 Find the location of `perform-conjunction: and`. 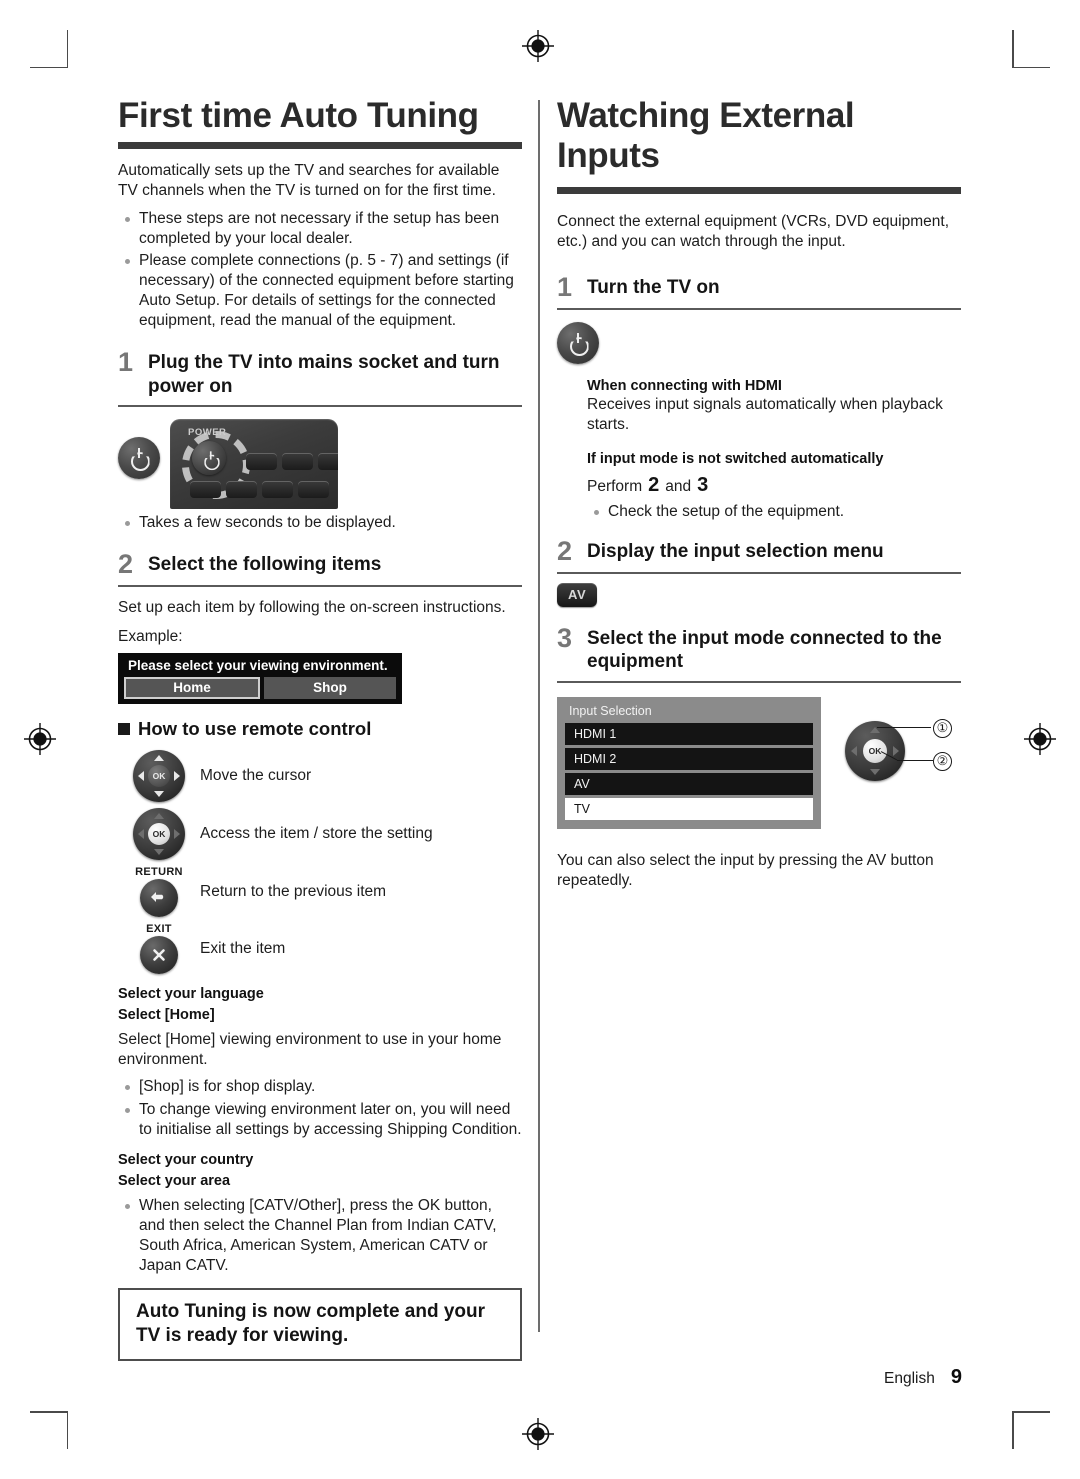

perform-conjunction: and is located at coordinates (678, 487).